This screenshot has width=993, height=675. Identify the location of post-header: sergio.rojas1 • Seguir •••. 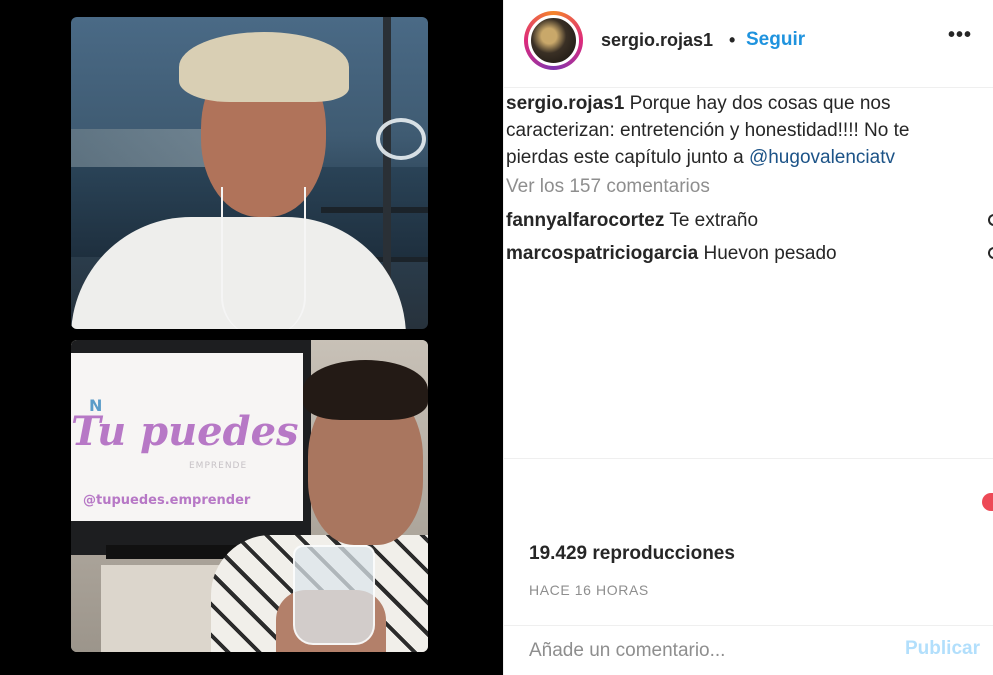
(748, 44).